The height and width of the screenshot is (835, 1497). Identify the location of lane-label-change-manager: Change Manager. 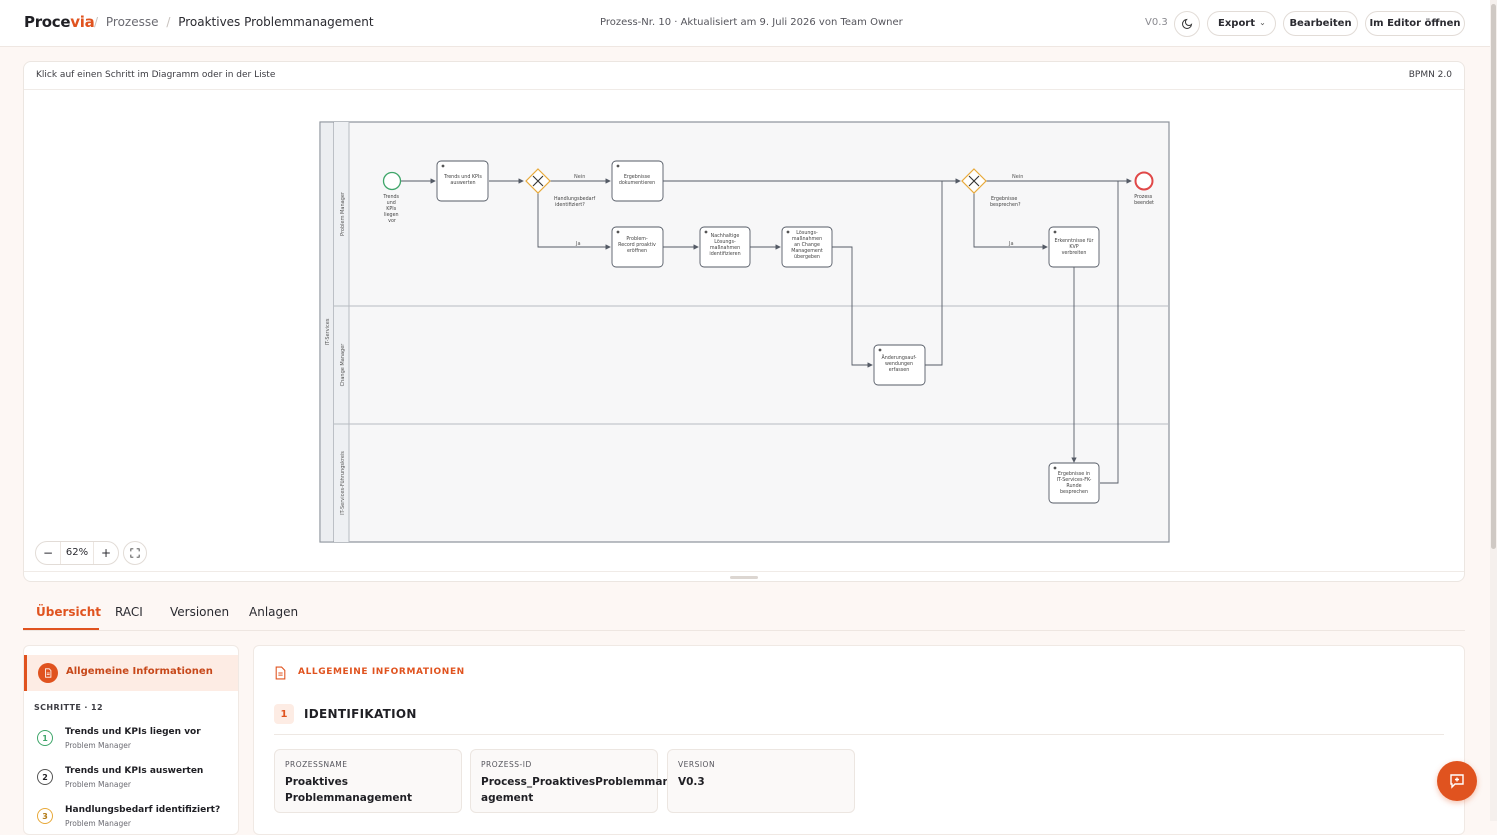
(343, 365).